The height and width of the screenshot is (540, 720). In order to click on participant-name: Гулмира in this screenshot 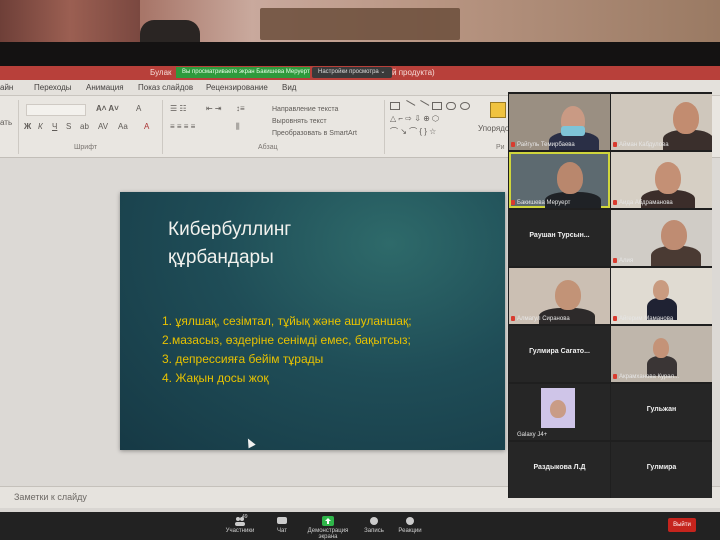, I will do `click(661, 467)`.